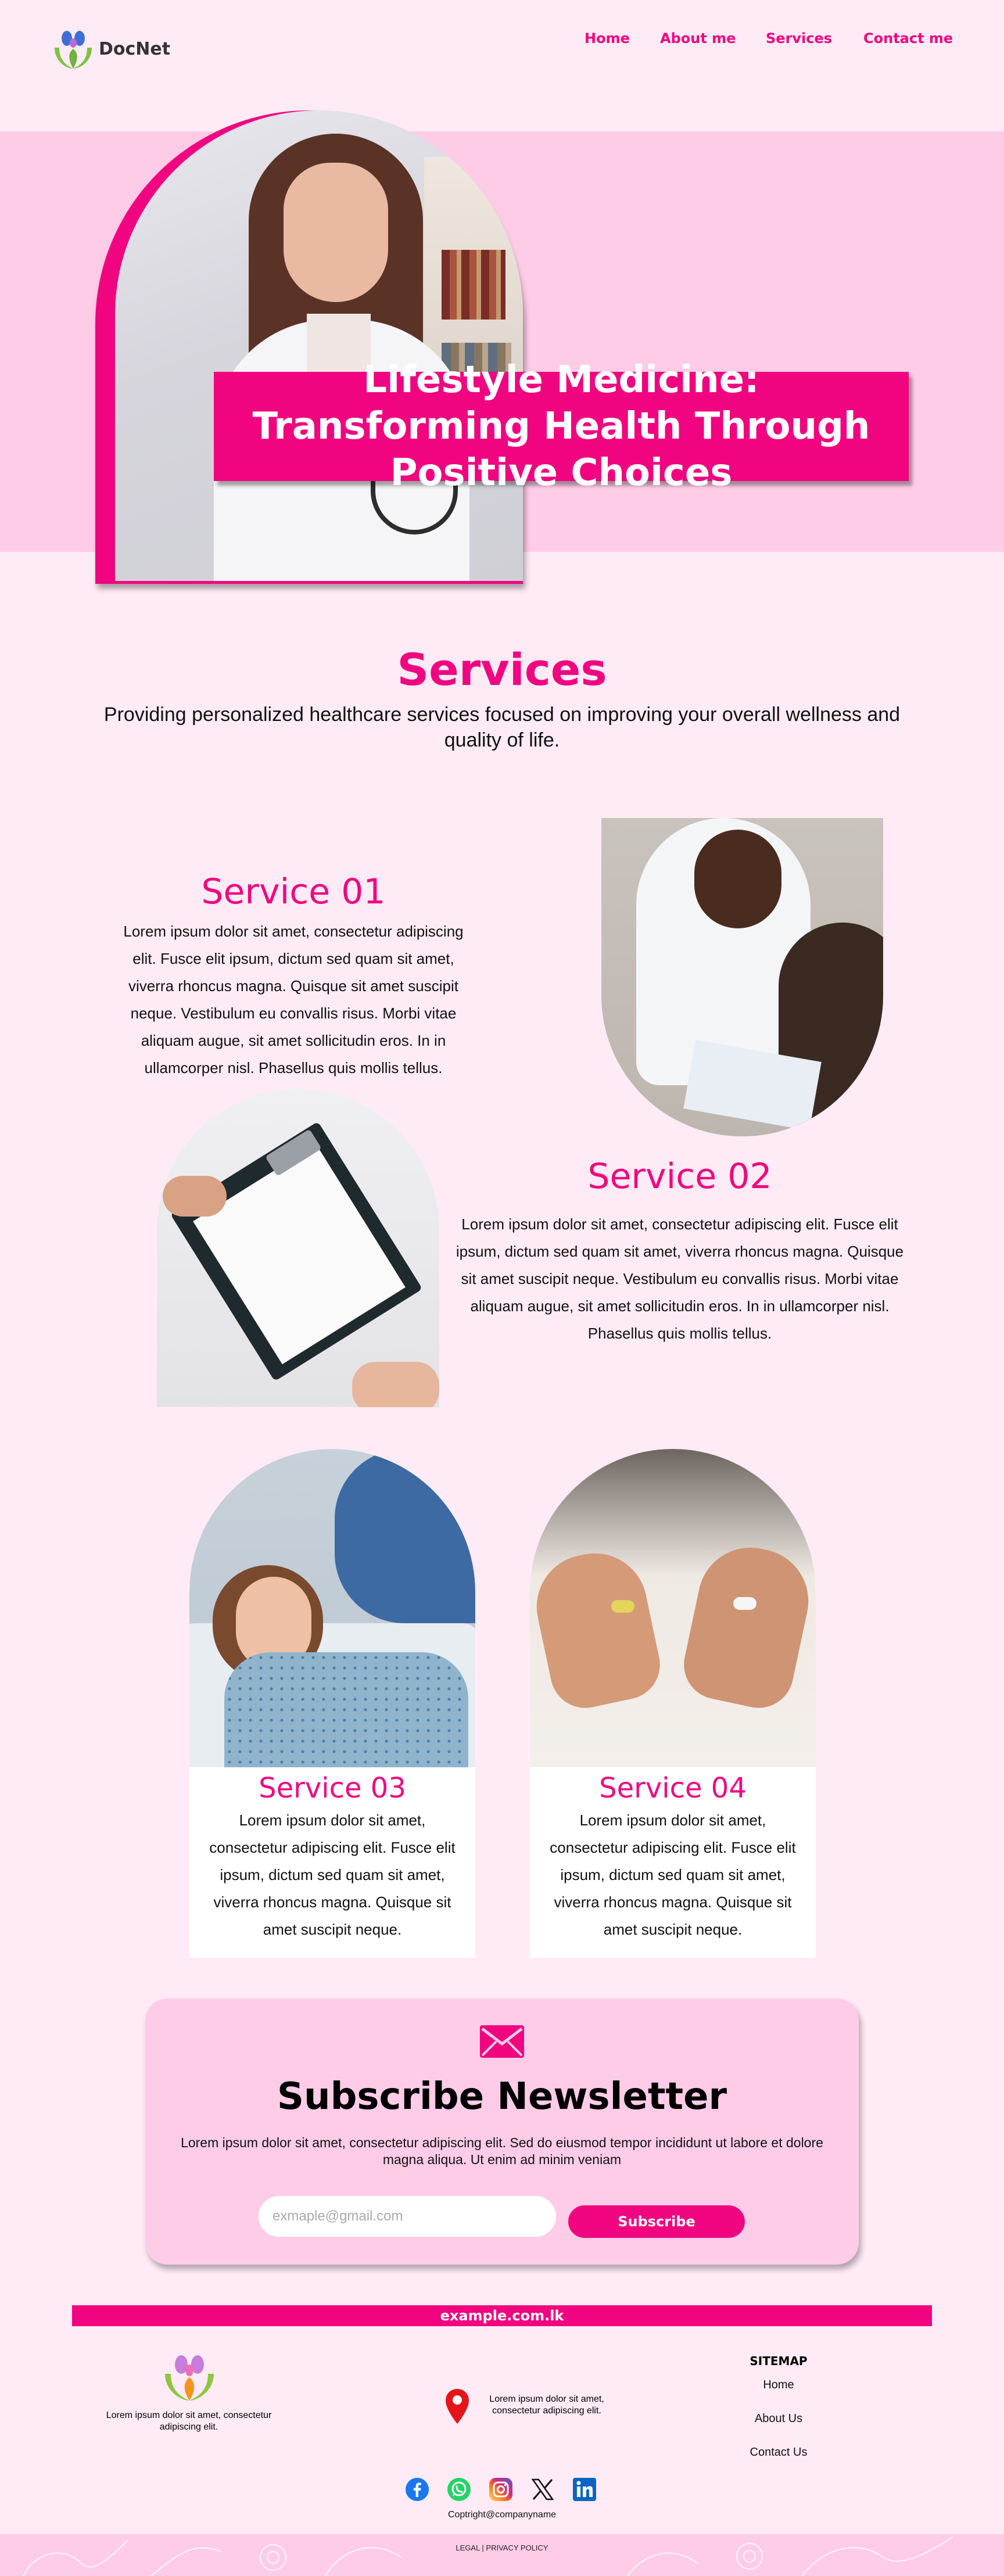 Image resolution: width=1004 pixels, height=2576 pixels. I want to click on footer-domain-bar: example.com.lk, so click(502, 2315).